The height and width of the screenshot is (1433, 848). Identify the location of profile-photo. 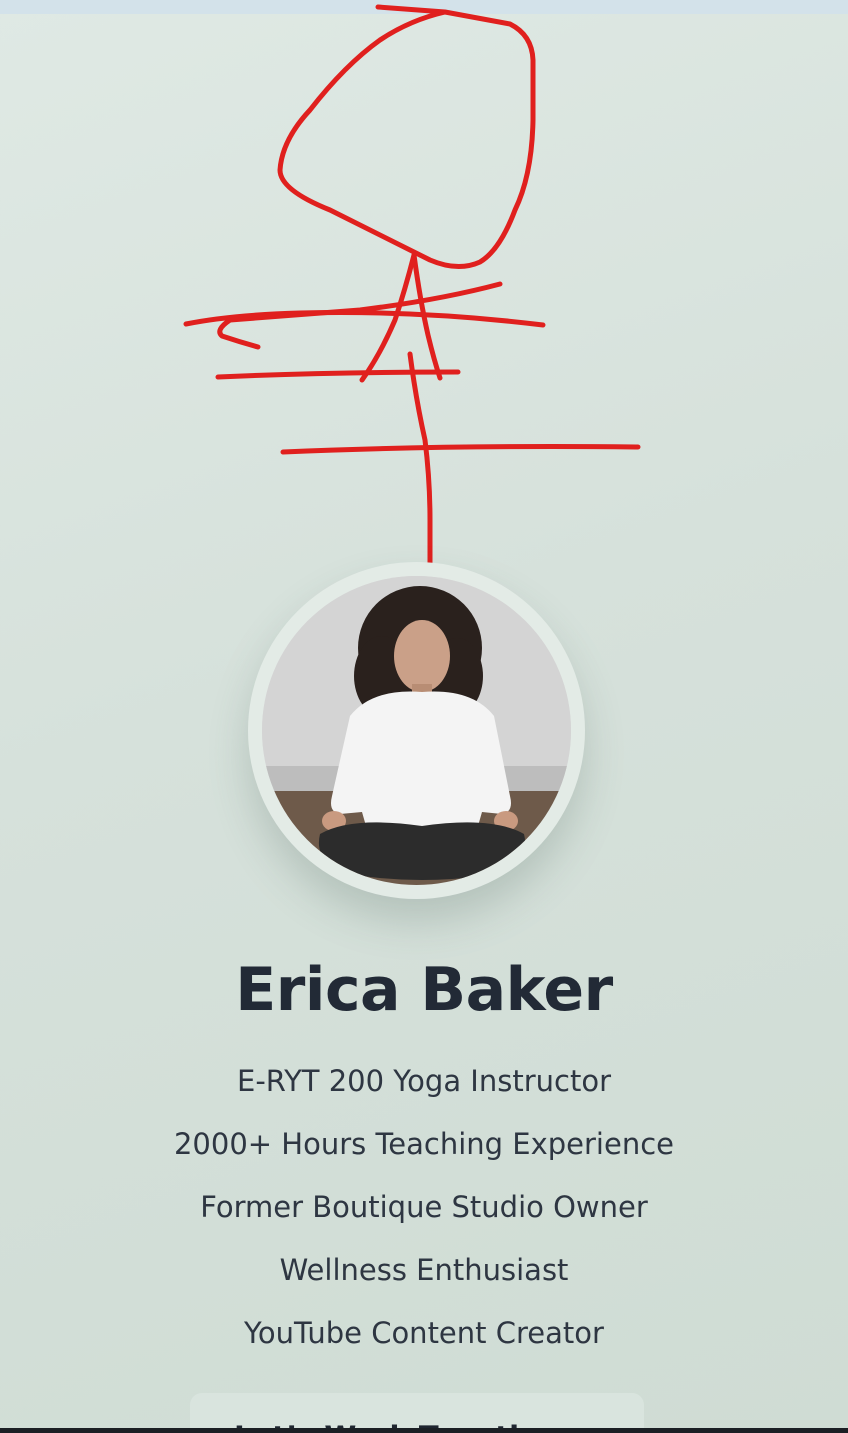
(416, 730).